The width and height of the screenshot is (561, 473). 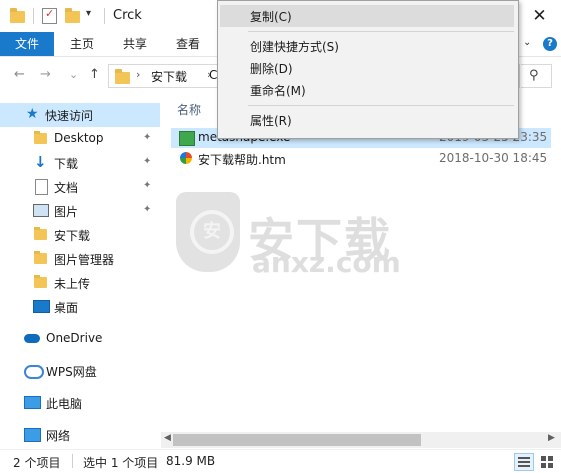 I want to click on watermark-shield-icon: 安, so click(x=208, y=232).